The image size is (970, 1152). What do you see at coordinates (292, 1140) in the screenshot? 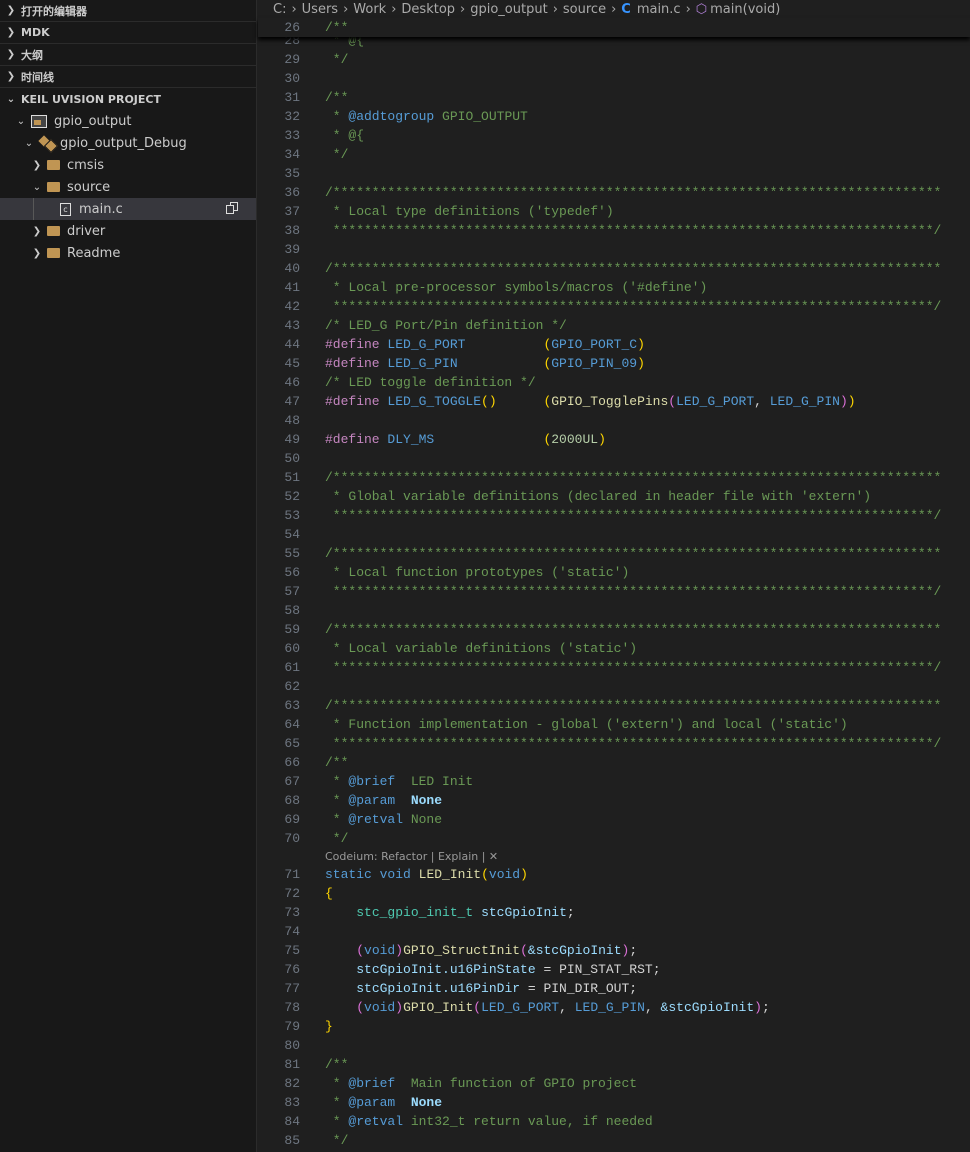
I see `line-number: 85` at bounding box center [292, 1140].